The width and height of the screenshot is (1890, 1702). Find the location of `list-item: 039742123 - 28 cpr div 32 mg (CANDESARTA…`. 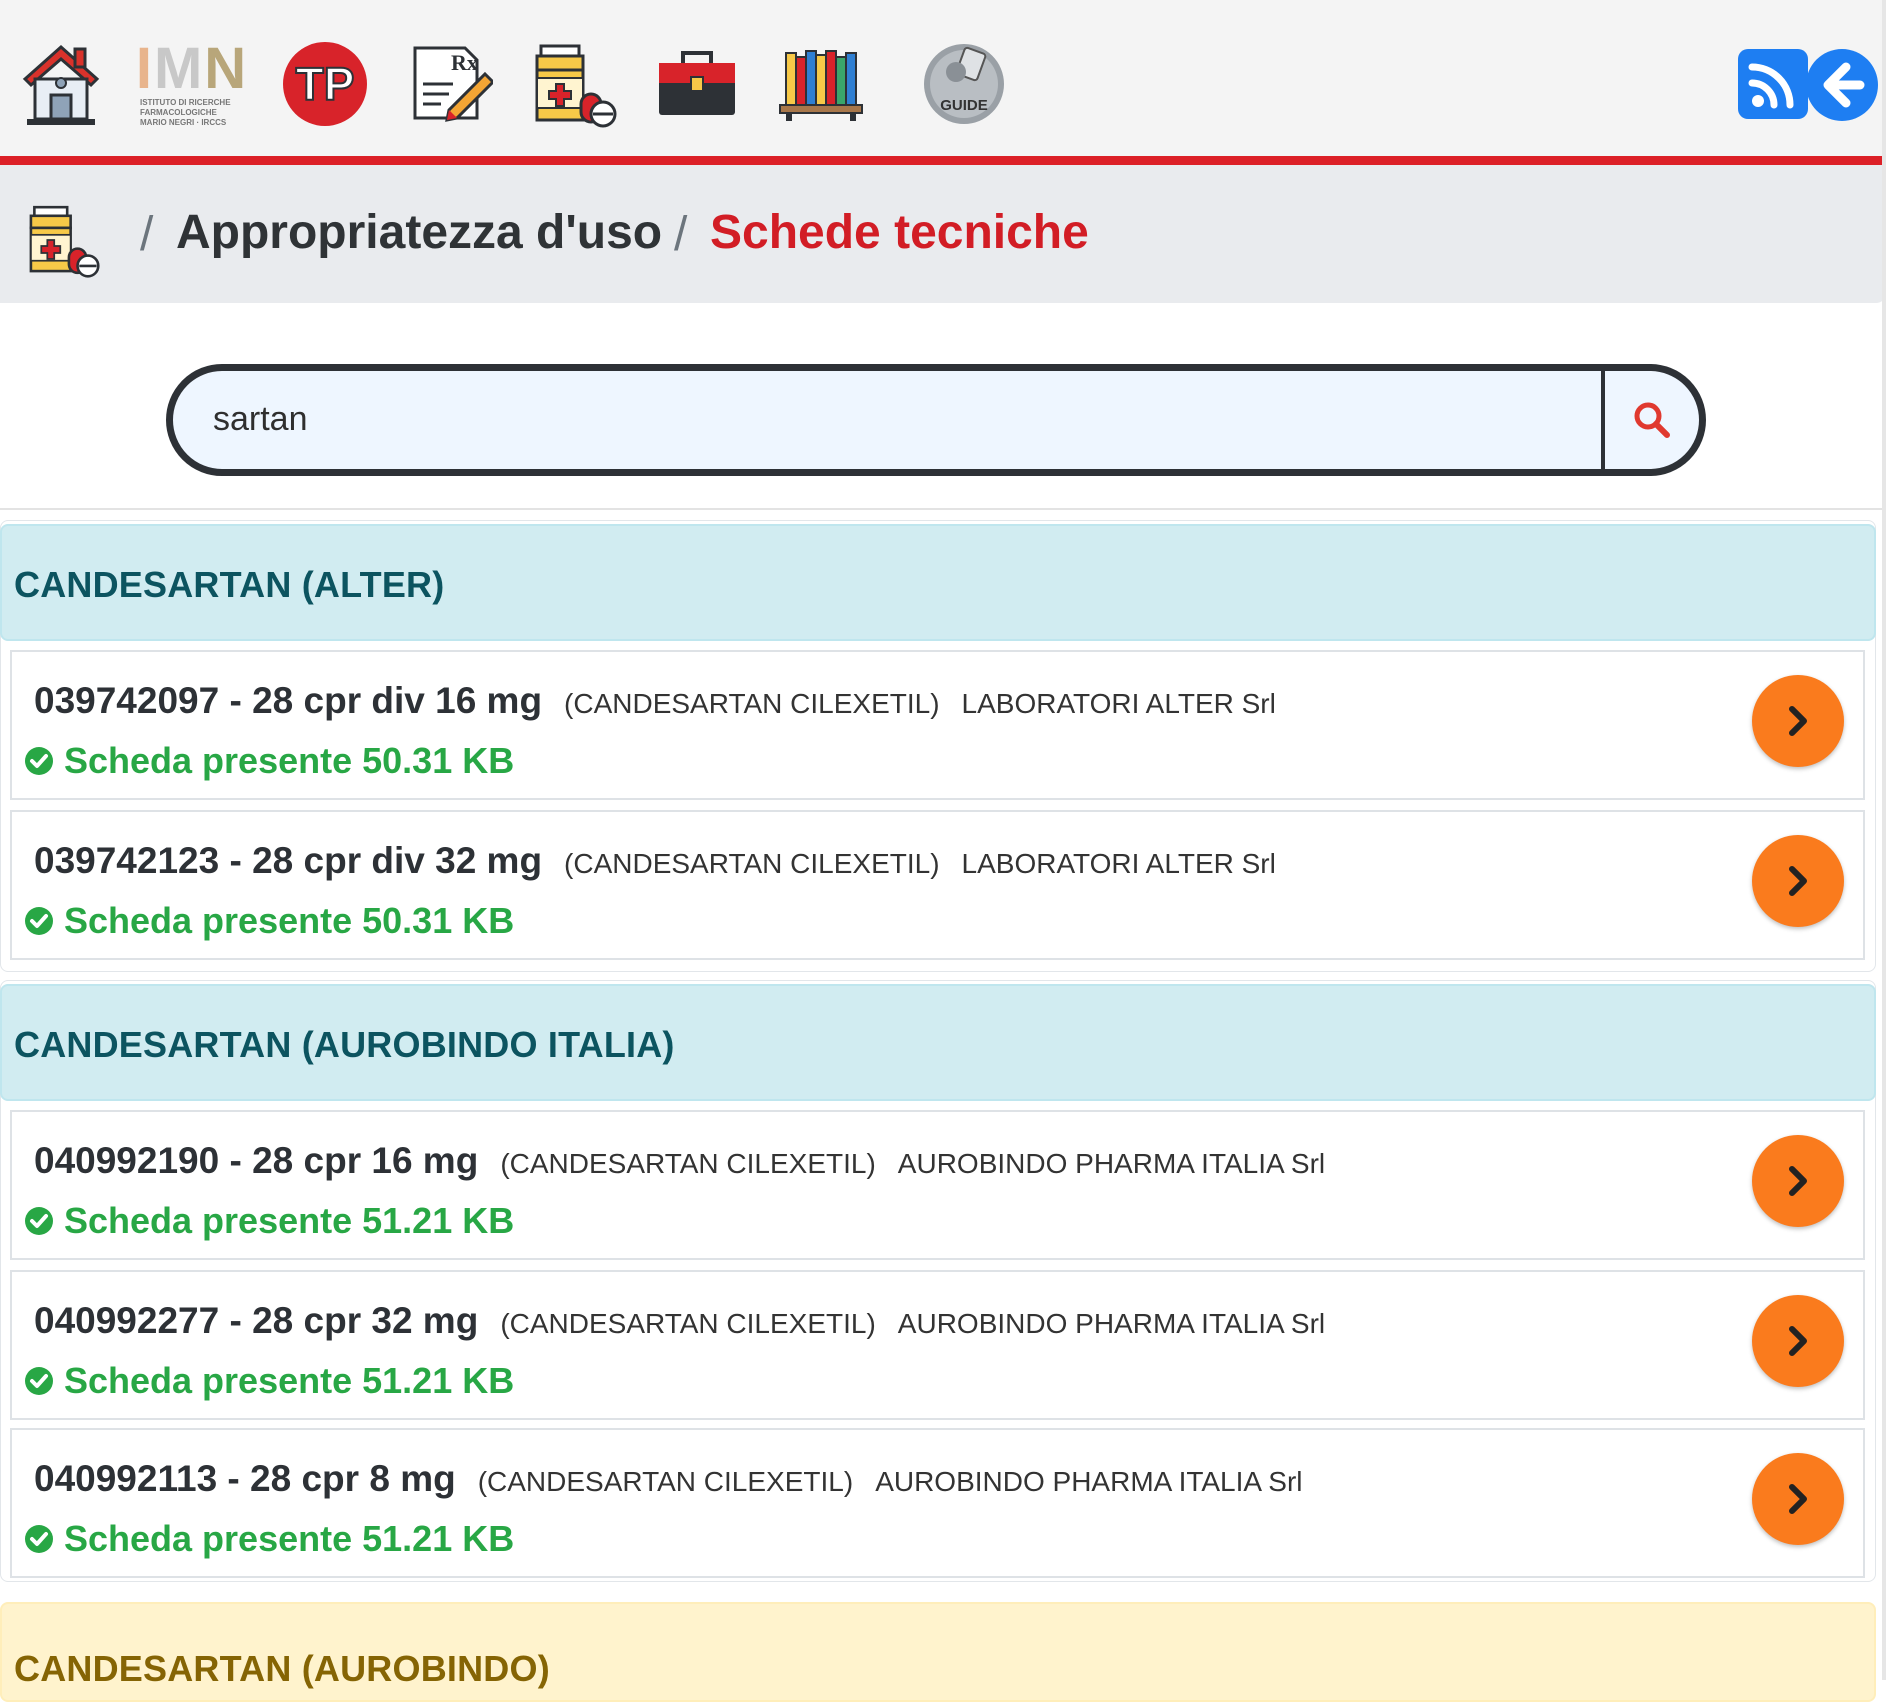

list-item: 039742123 - 28 cpr div 32 mg (CANDESARTA… is located at coordinates (937, 885).